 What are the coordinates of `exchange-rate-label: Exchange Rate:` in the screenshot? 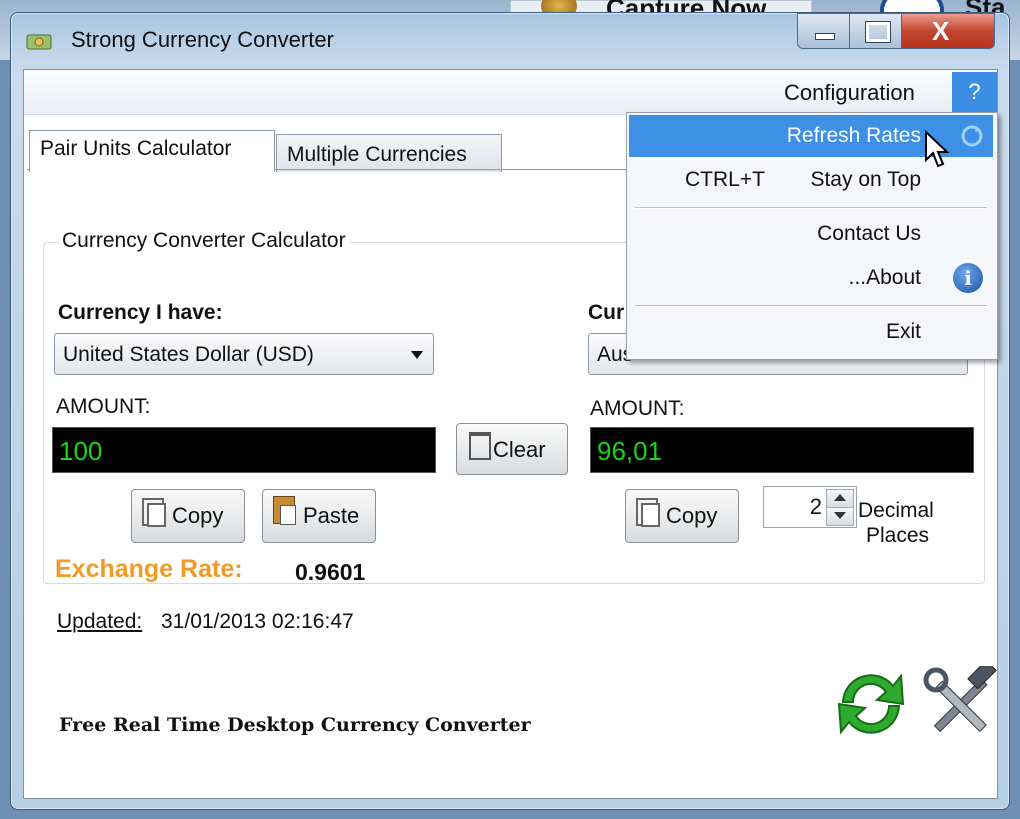 It's located at (149, 569).